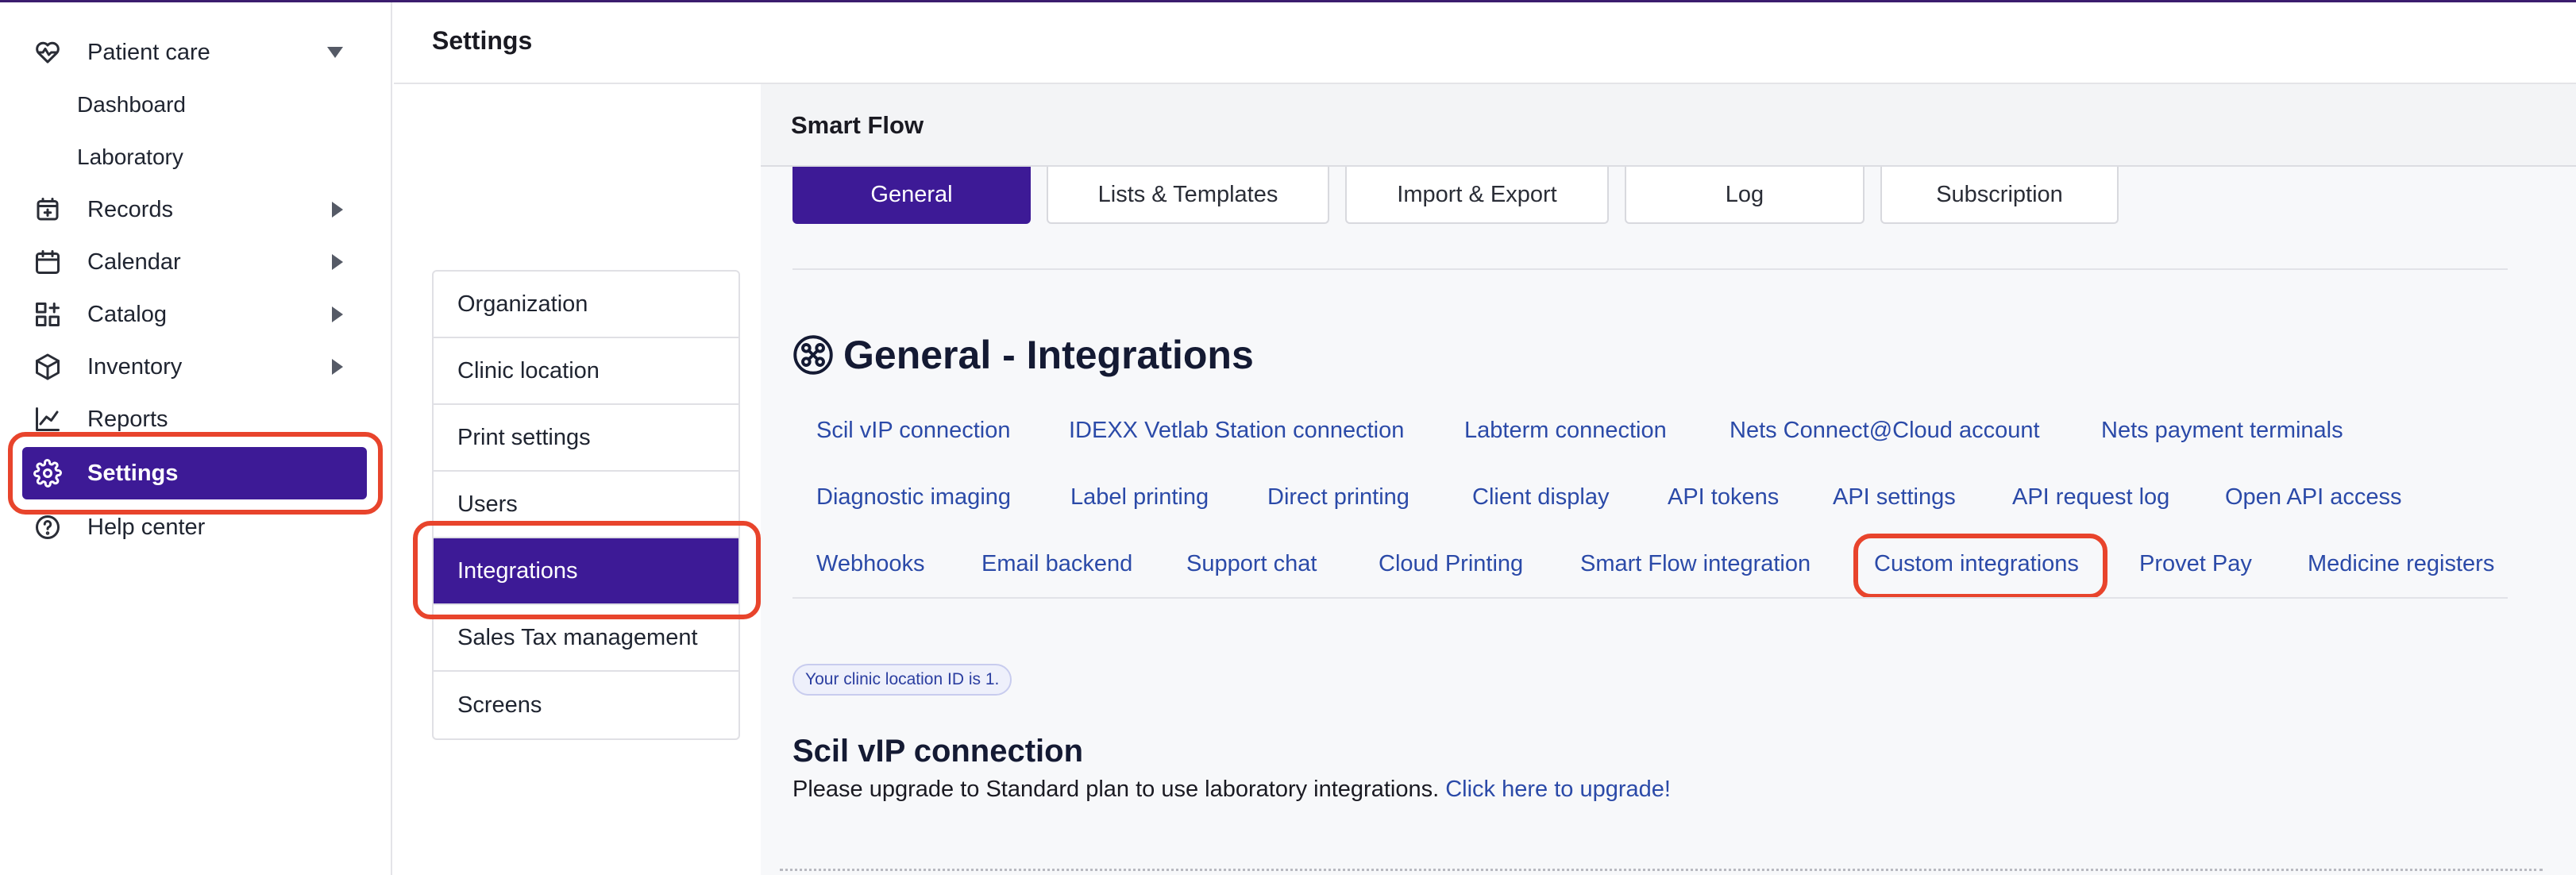 The image size is (2576, 875). Describe the element at coordinates (2222, 431) in the screenshot. I see `link-nets-payment-terminals: Nets payment terminals` at that location.